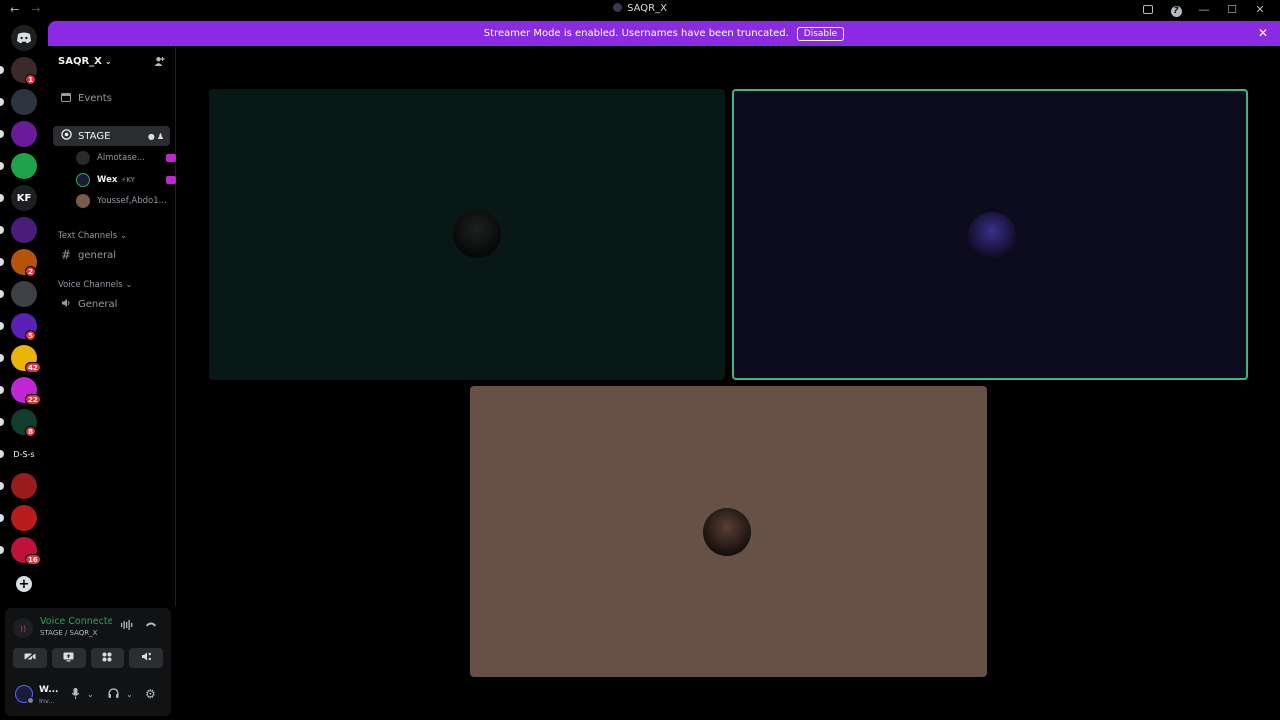 The width and height of the screenshot is (1280, 720). I want to click on help-icon: ?, so click(1176, 11).